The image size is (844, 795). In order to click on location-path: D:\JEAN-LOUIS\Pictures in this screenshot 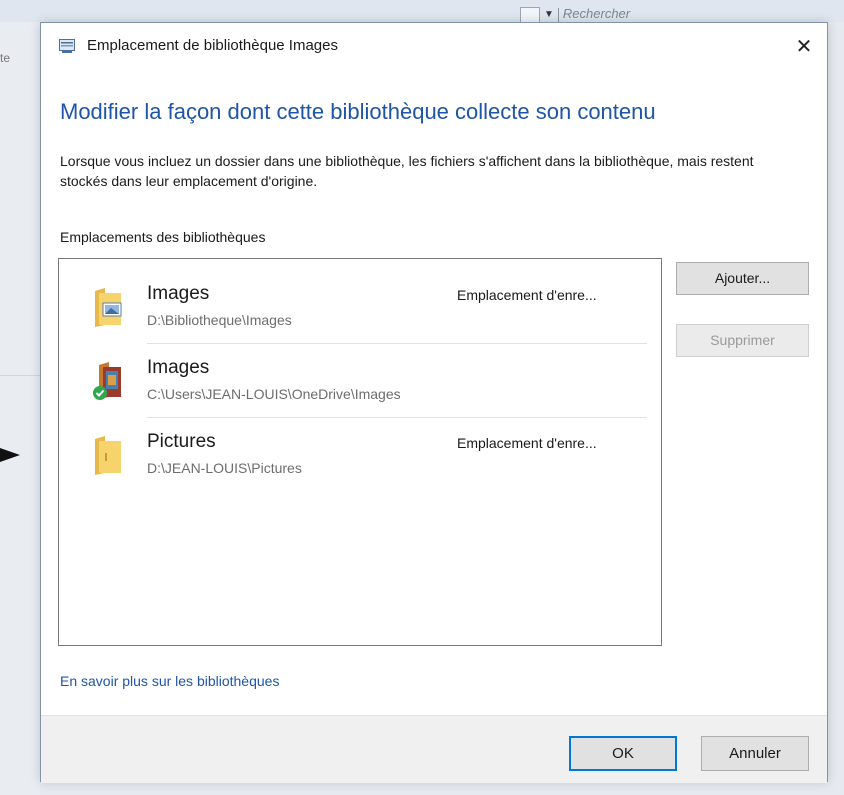, I will do `click(224, 468)`.